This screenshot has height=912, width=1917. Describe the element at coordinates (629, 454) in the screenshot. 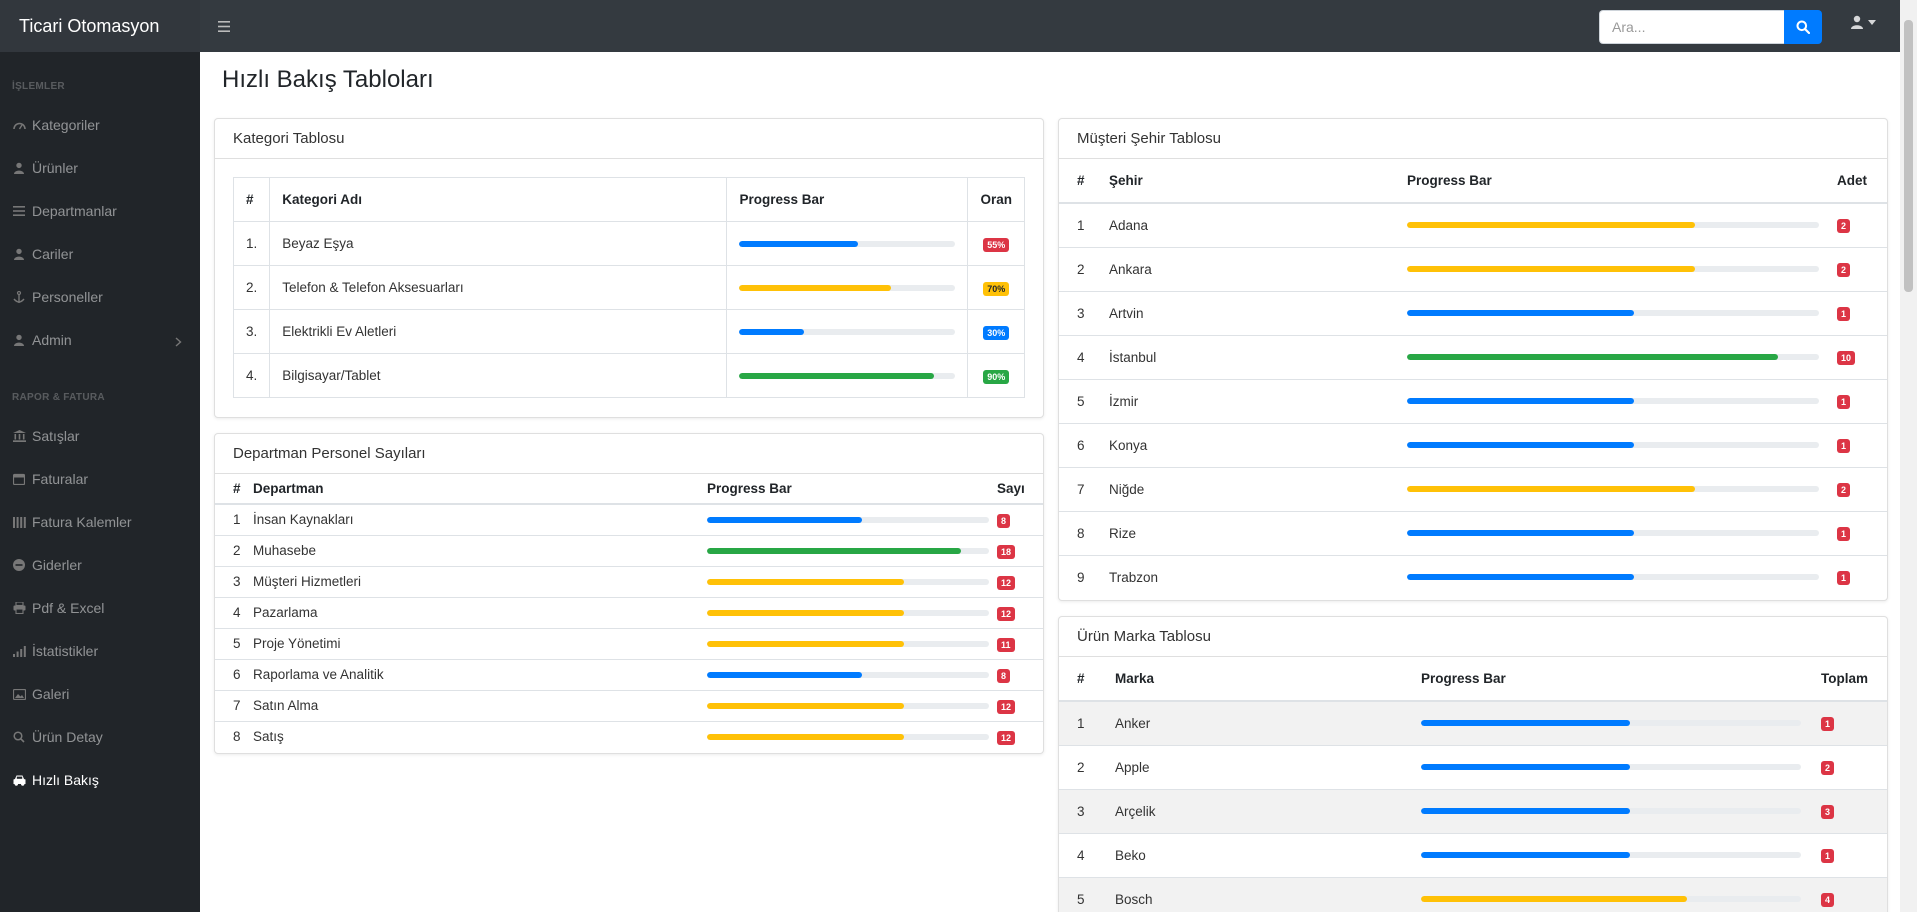

I see `card-title: Departman Personel Sayıları` at that location.